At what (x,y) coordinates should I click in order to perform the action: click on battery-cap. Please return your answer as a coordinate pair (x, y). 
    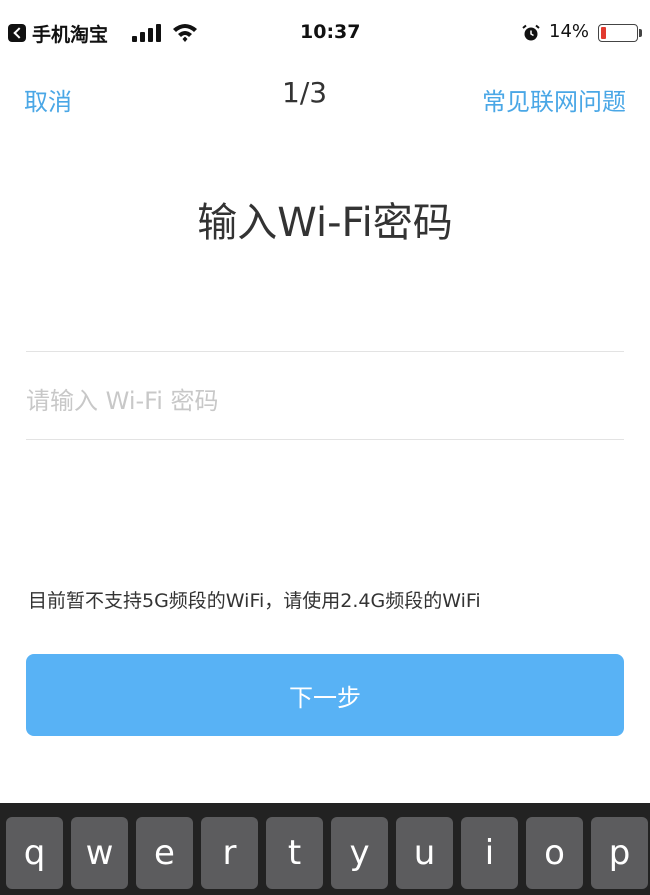
    Looking at the image, I should click on (640, 33).